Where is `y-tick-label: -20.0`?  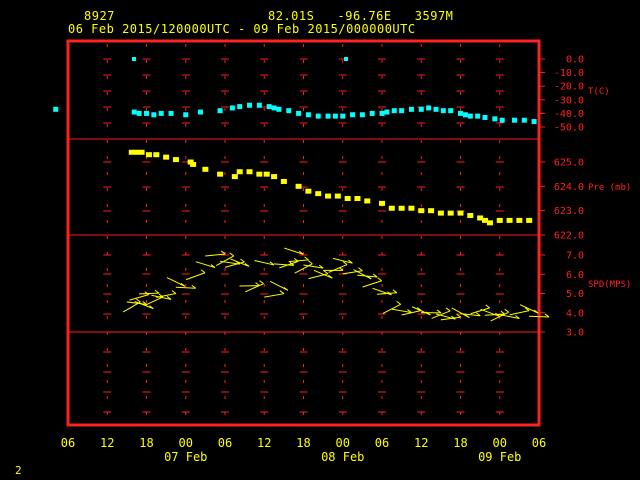
y-tick-label: -20.0 is located at coordinates (569, 87).